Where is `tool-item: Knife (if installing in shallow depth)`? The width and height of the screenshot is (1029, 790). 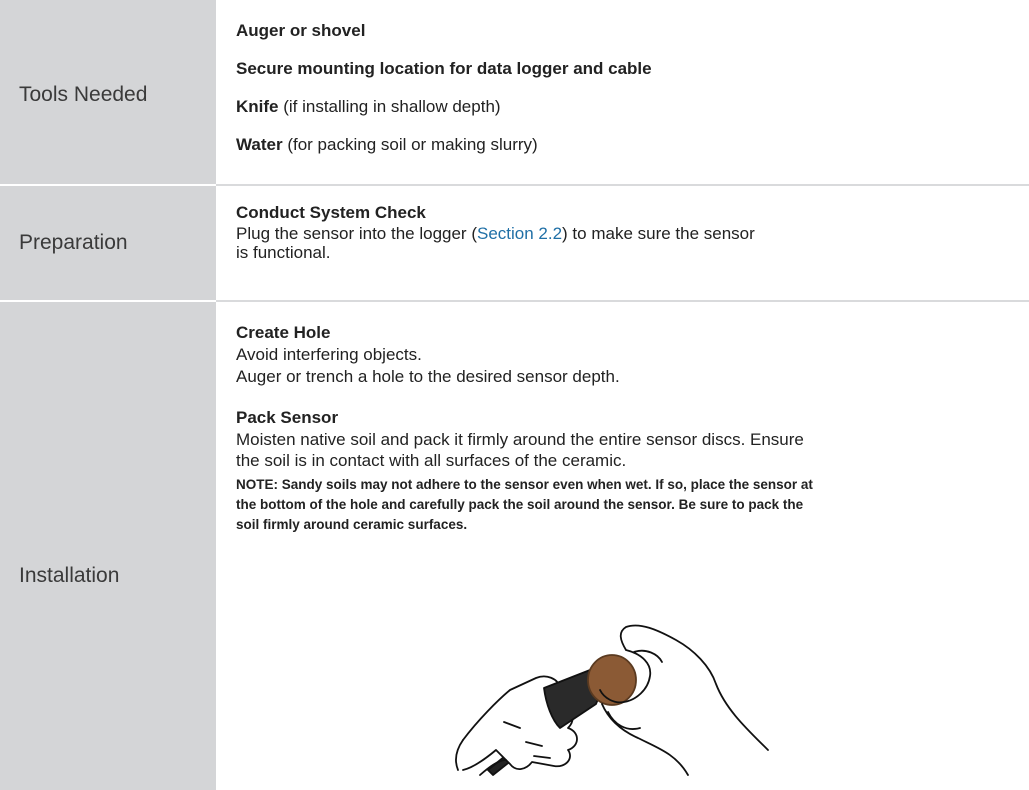 tool-item: Knife (if installing in shallow depth) is located at coordinates (368, 107).